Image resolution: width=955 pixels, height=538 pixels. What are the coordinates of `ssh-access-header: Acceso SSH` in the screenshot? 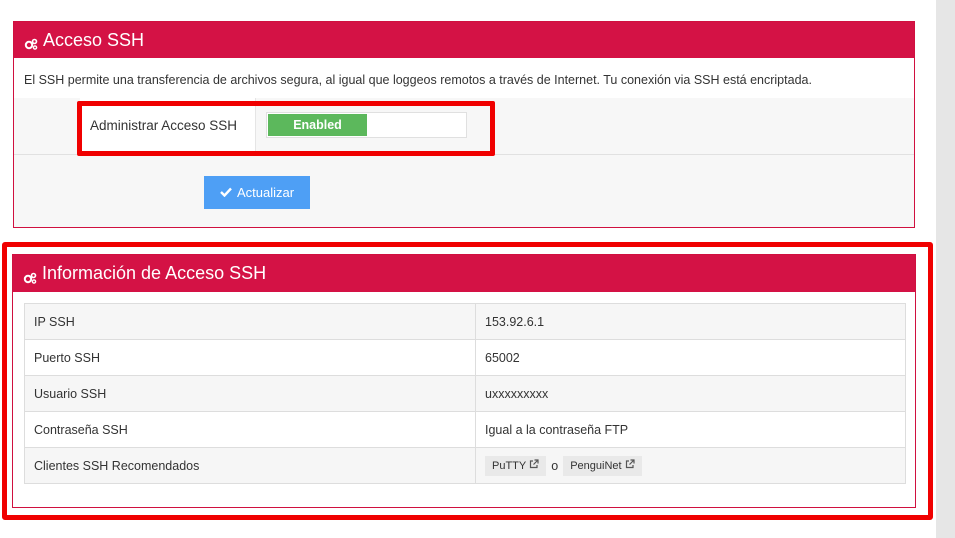 It's located at (464, 40).